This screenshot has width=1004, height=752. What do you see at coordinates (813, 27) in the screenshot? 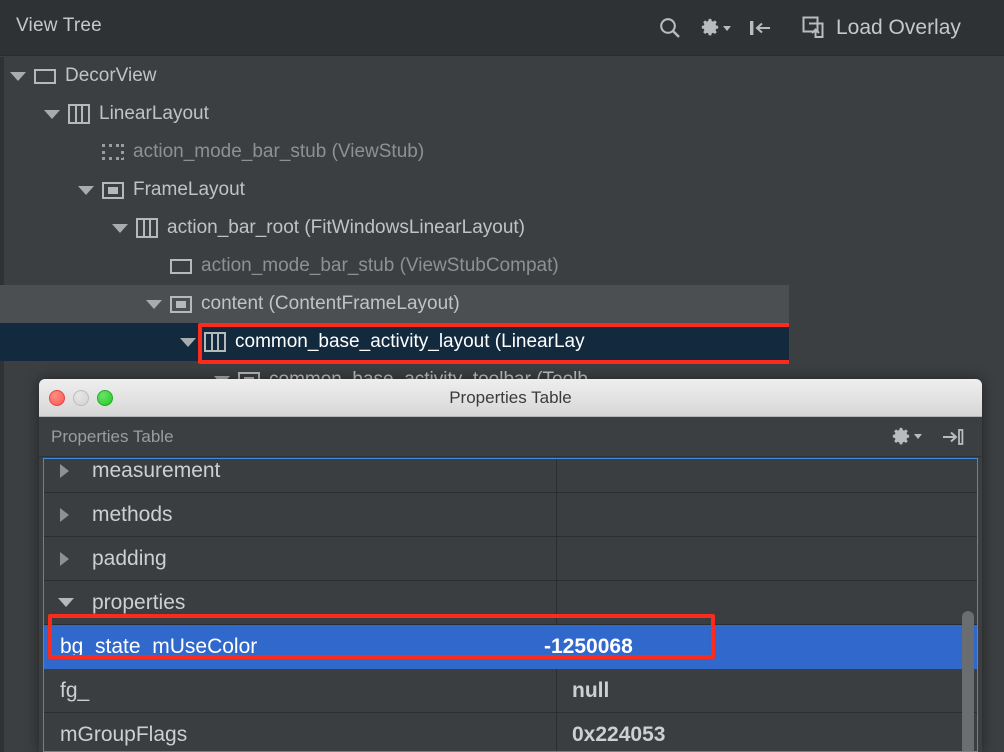
I see `upload-overlay-icon` at bounding box center [813, 27].